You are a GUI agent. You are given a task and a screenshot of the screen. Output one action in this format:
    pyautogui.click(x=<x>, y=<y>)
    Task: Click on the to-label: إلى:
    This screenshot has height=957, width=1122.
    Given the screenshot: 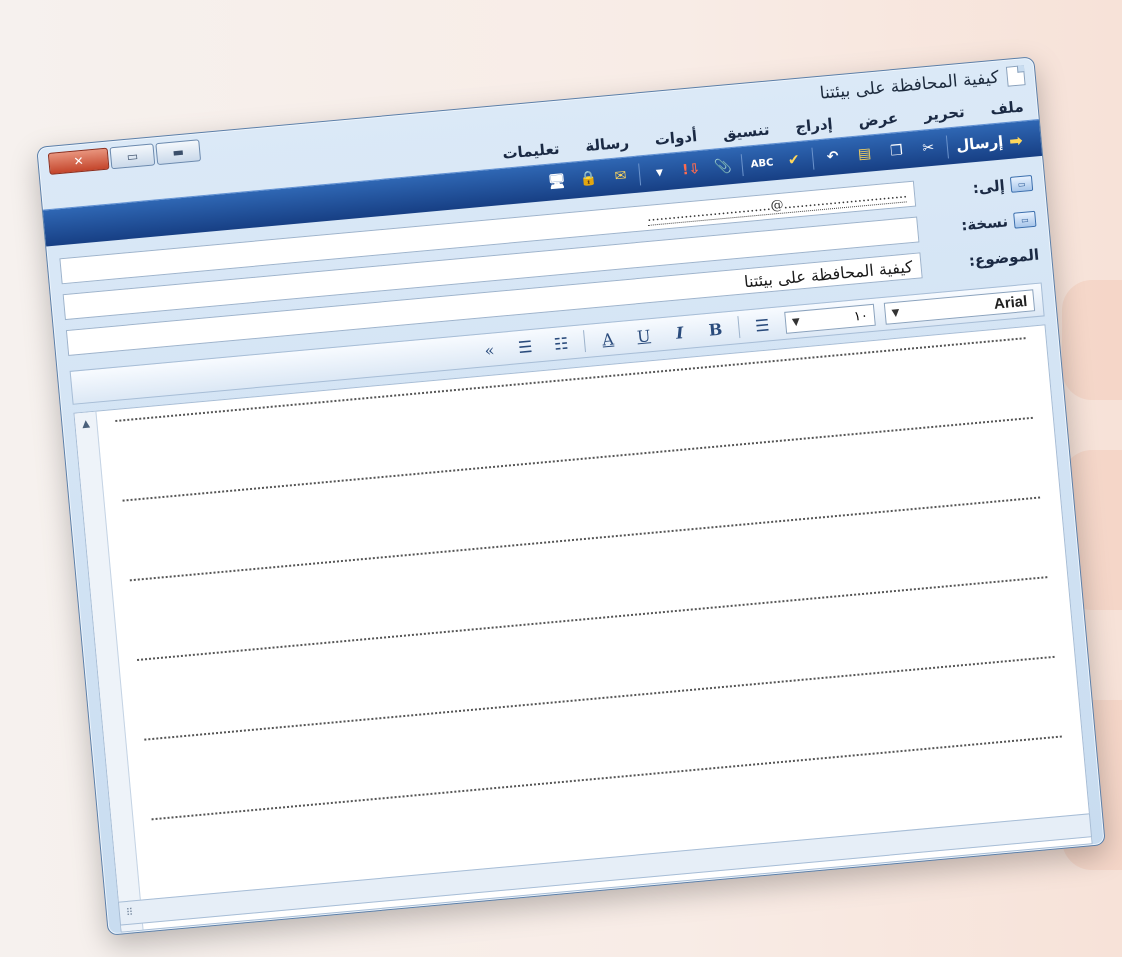 What is the action you would take?
    pyautogui.click(x=988, y=187)
    